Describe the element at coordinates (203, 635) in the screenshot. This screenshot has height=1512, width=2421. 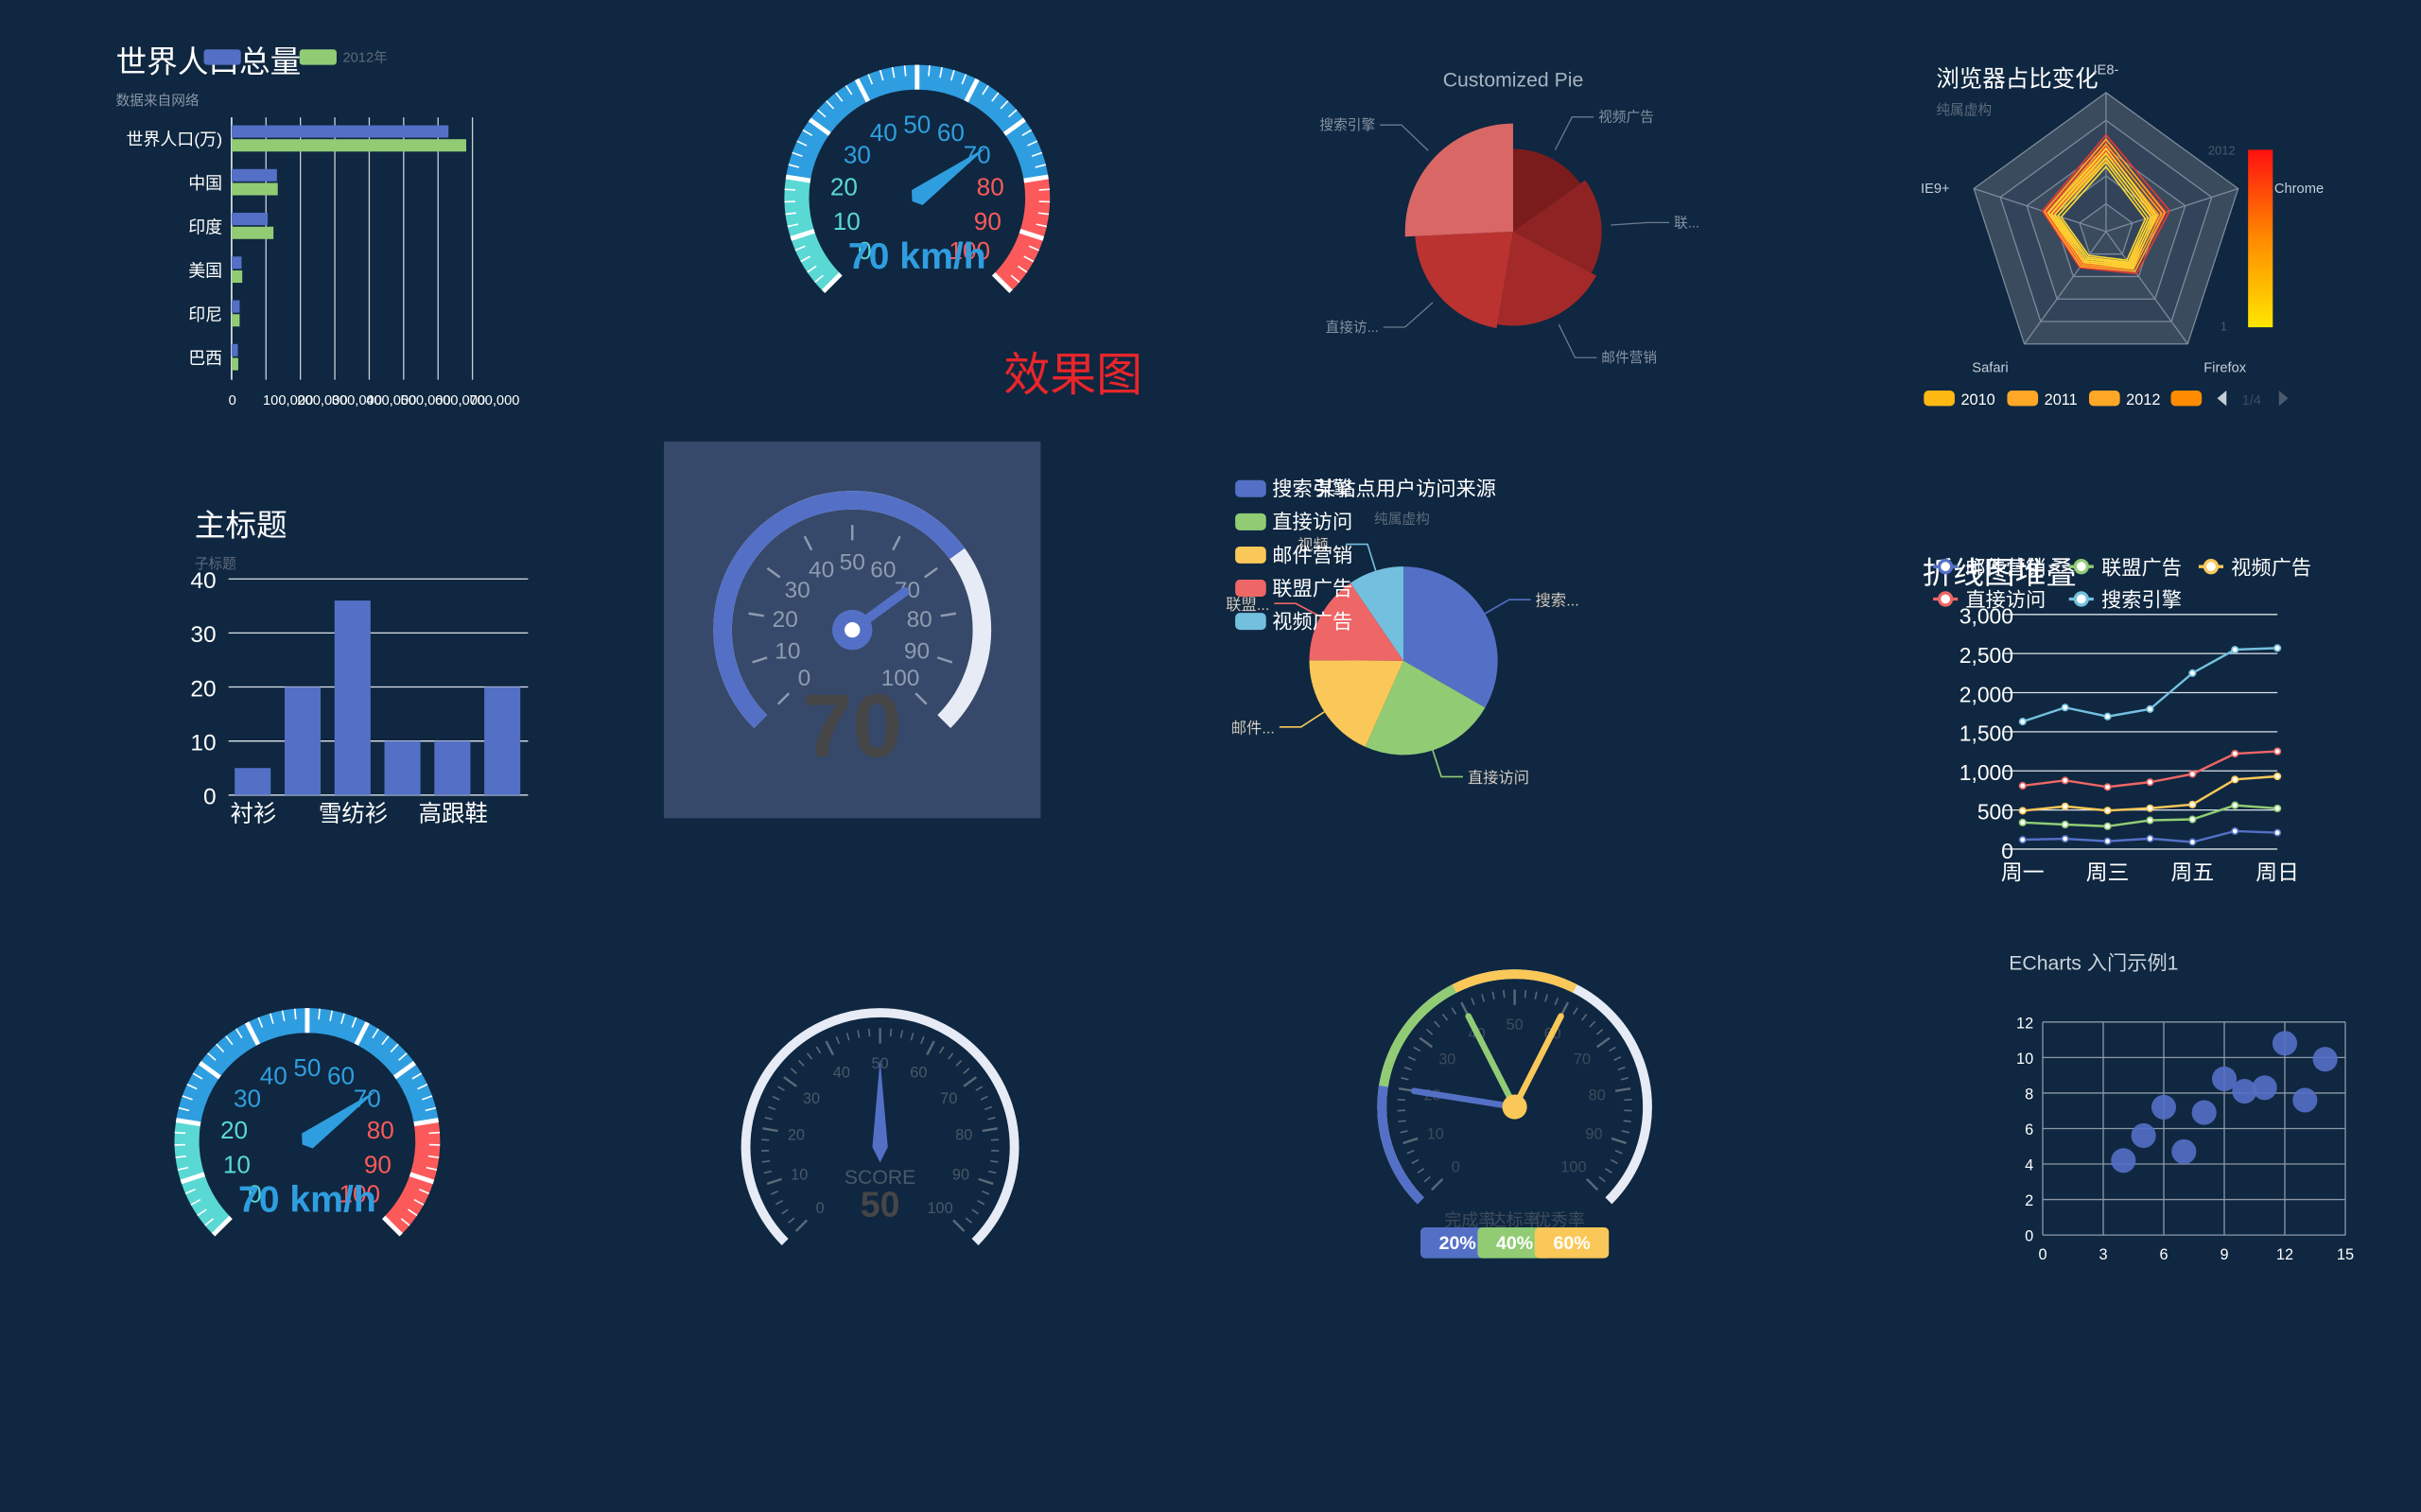
I see `tick-label: 30` at that location.